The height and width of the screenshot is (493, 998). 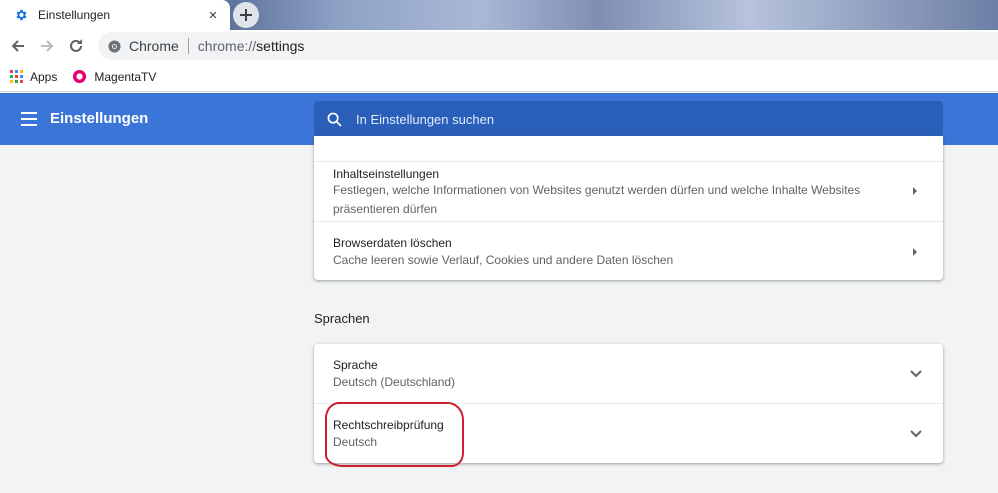 I want to click on bookmark-apps: Apps, so click(x=33, y=77).